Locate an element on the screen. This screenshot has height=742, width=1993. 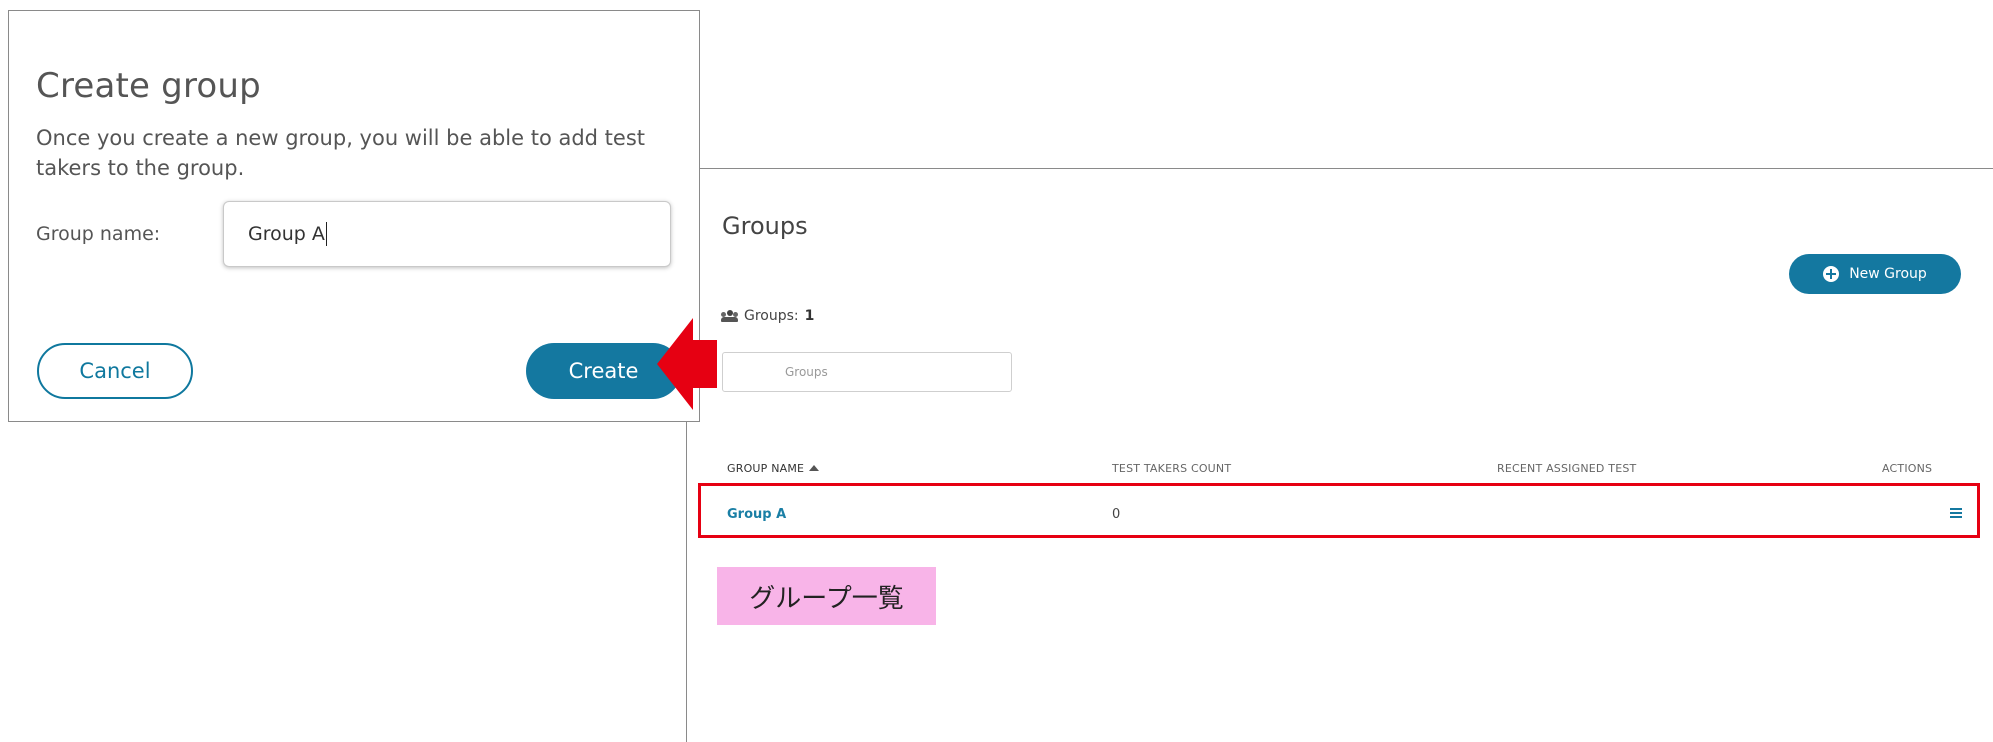
sort-asc-icon is located at coordinates (814, 468).